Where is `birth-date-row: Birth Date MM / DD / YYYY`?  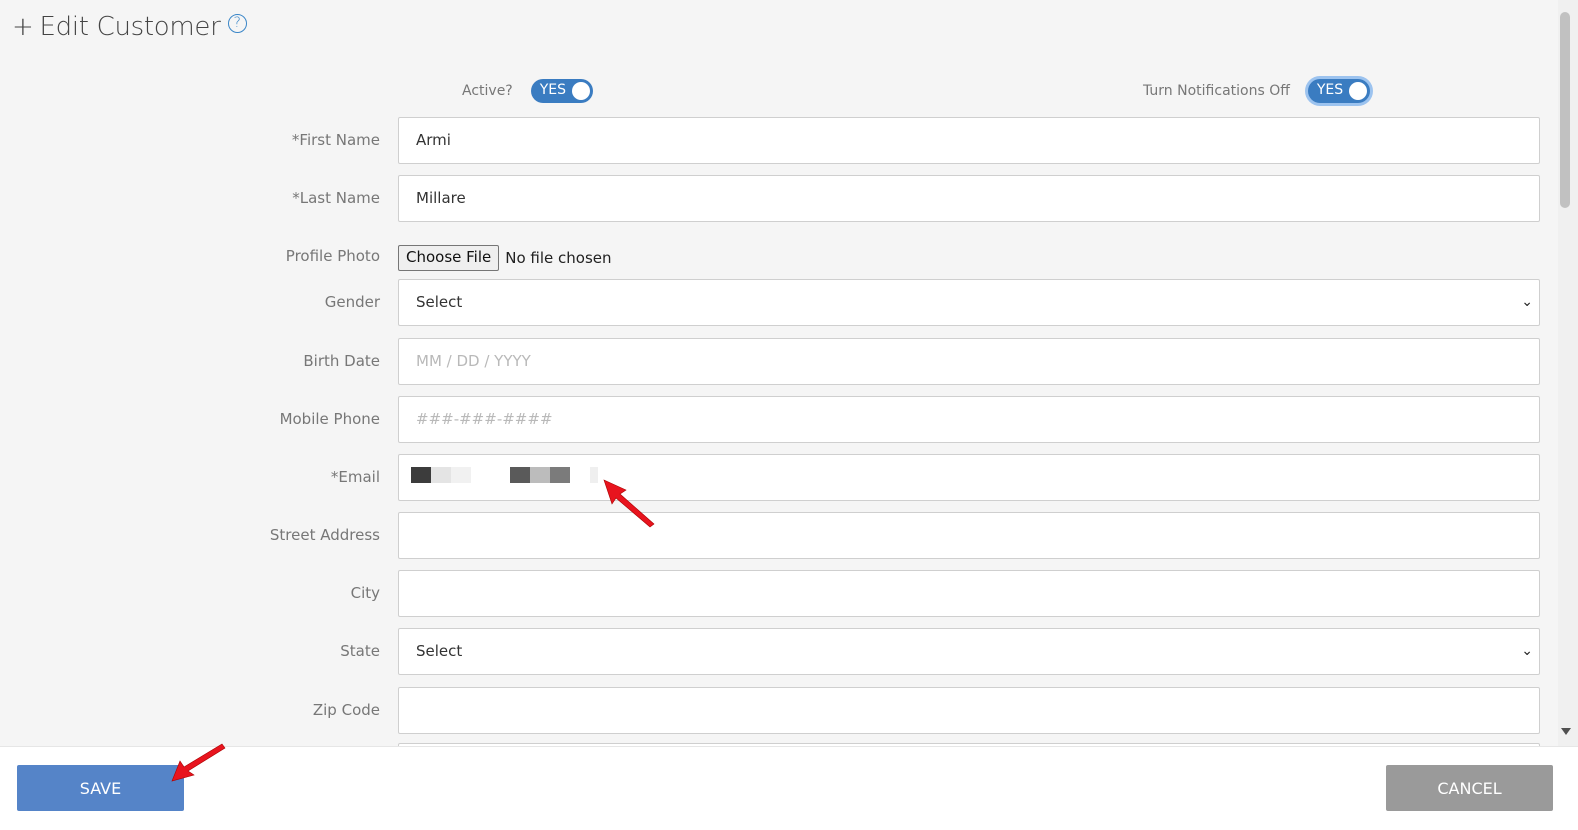 birth-date-row: Birth Date MM / DD / YYYY is located at coordinates (770, 361).